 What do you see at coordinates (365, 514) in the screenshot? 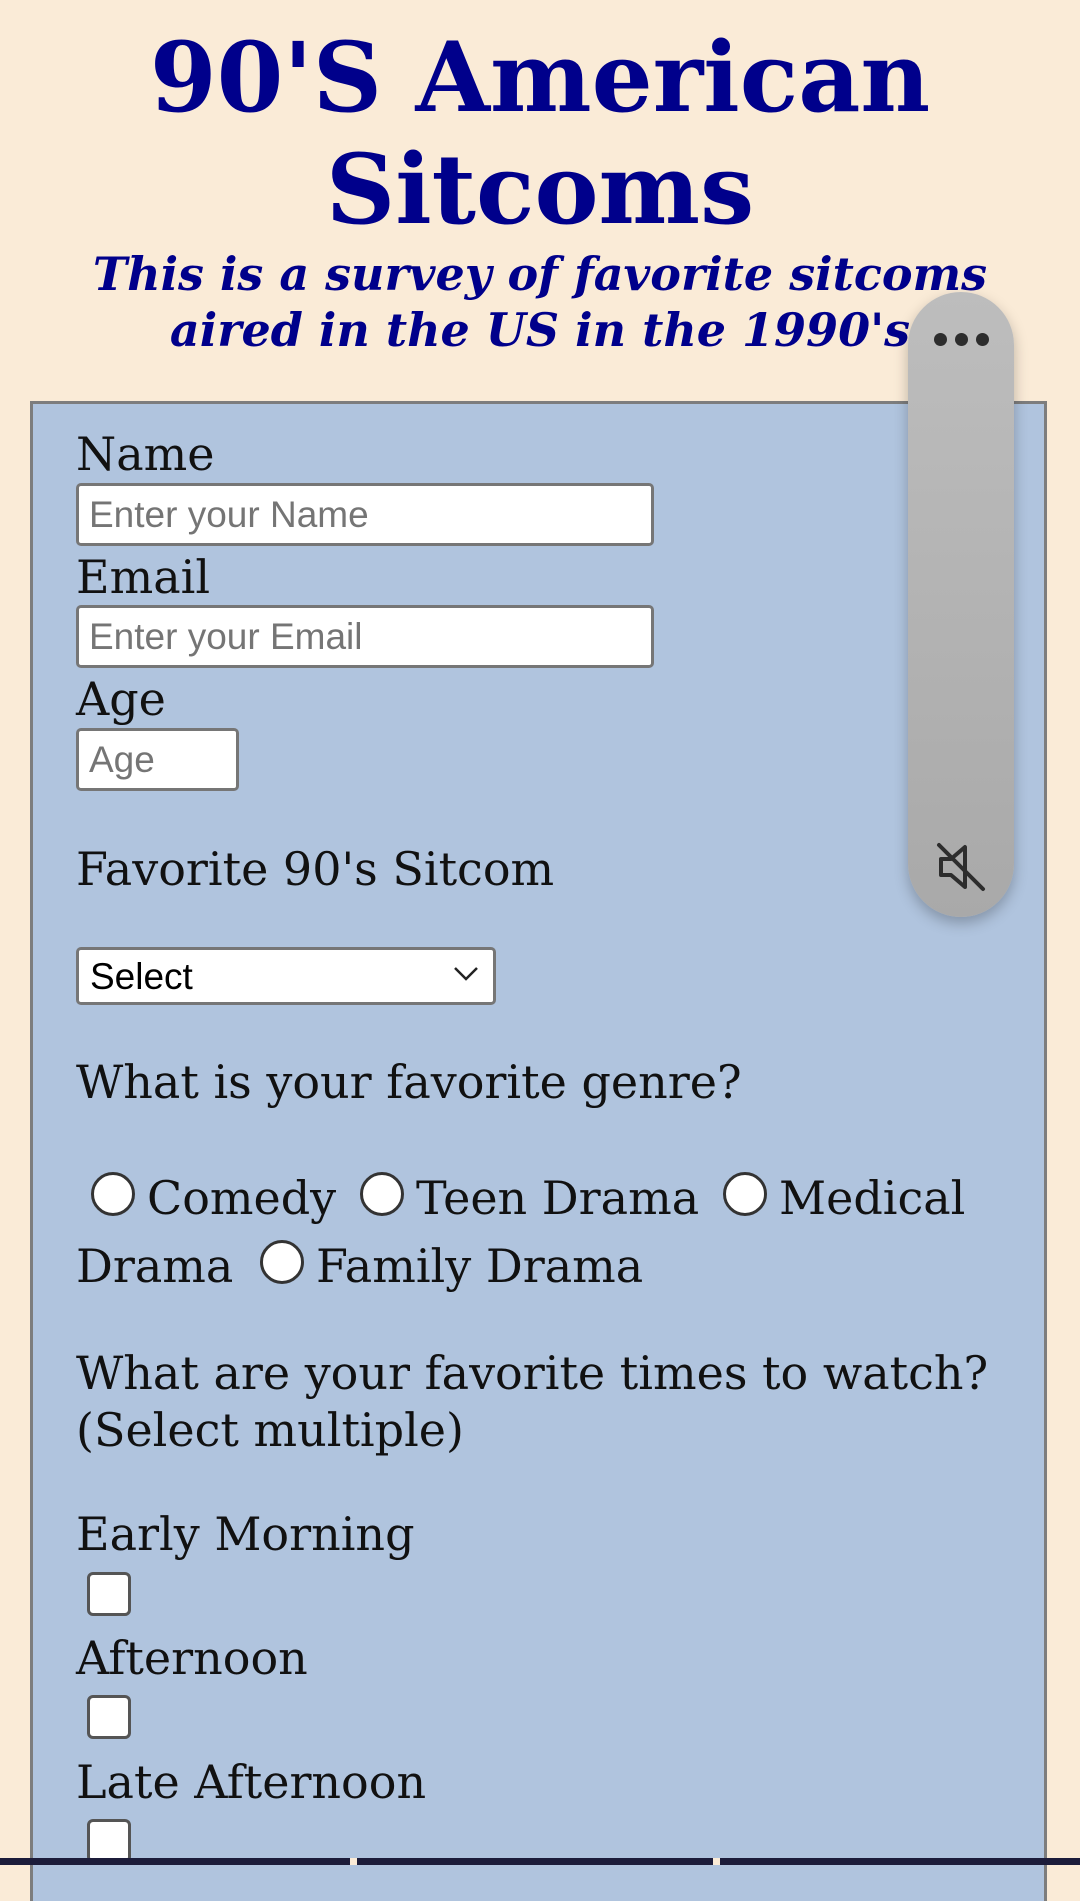
I see `name-input` at bounding box center [365, 514].